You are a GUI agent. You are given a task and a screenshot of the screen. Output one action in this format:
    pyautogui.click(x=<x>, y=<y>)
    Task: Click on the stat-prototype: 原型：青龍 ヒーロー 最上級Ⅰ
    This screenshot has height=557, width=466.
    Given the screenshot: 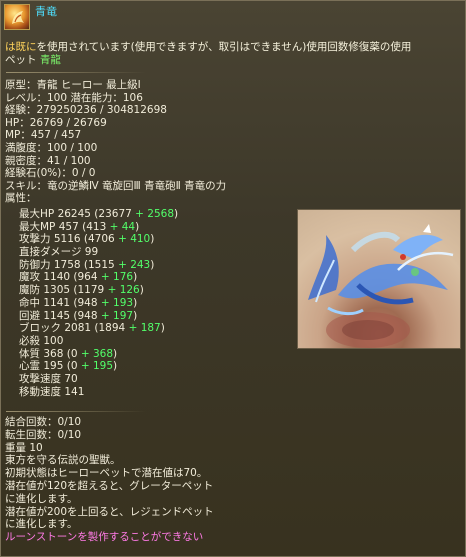 What is the action you would take?
    pyautogui.click(x=73, y=85)
    